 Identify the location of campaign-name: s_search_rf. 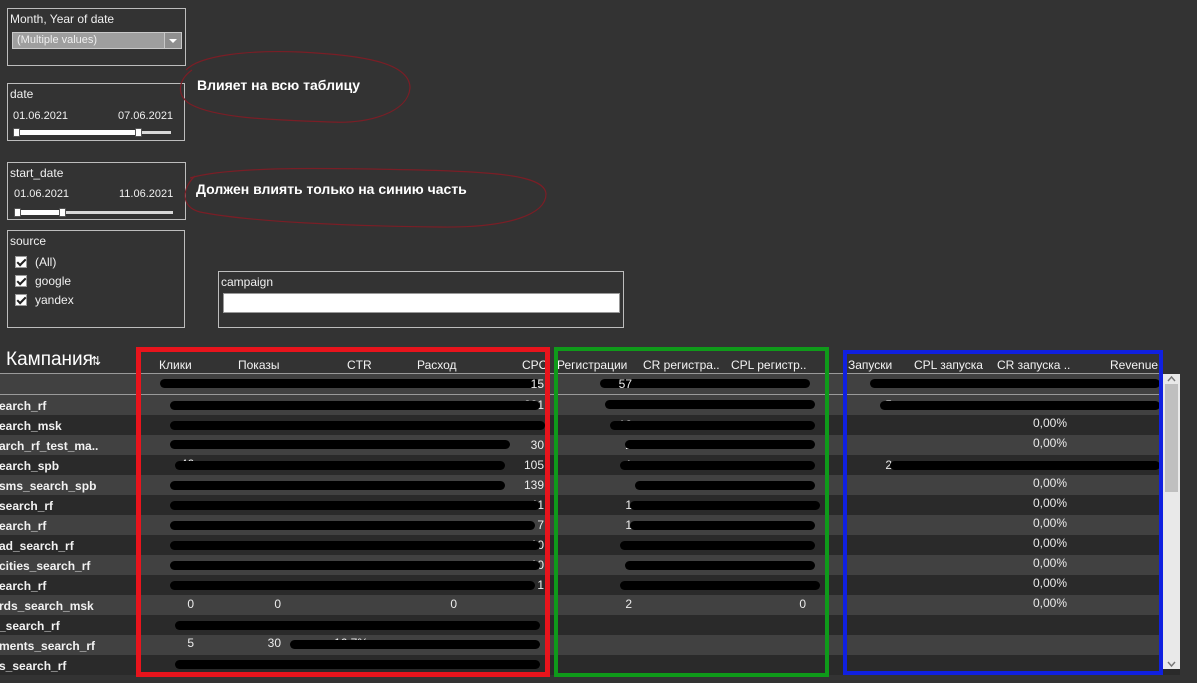
(33, 666).